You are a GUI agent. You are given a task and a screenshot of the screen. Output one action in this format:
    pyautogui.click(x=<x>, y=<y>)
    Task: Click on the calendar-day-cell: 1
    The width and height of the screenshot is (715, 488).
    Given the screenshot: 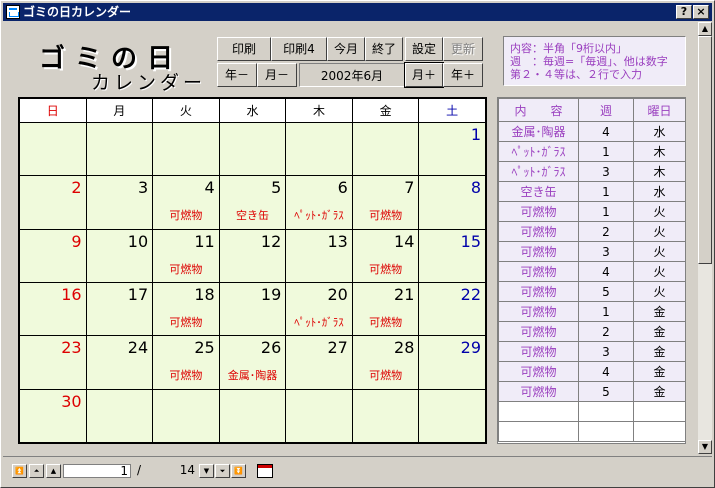 What is the action you would take?
    pyautogui.click(x=452, y=149)
    